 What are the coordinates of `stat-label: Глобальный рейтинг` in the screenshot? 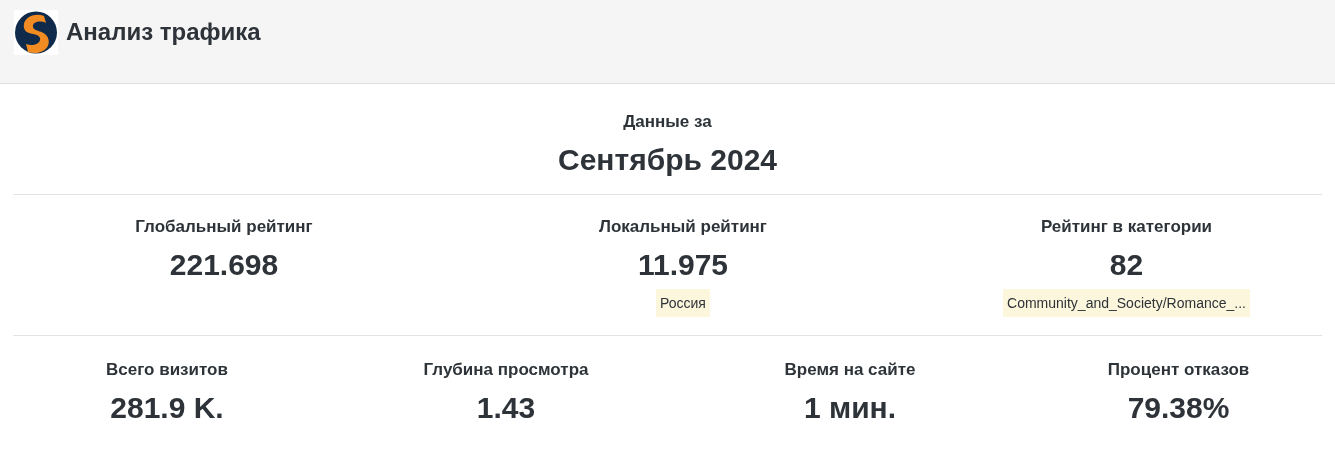 It's located at (224, 227).